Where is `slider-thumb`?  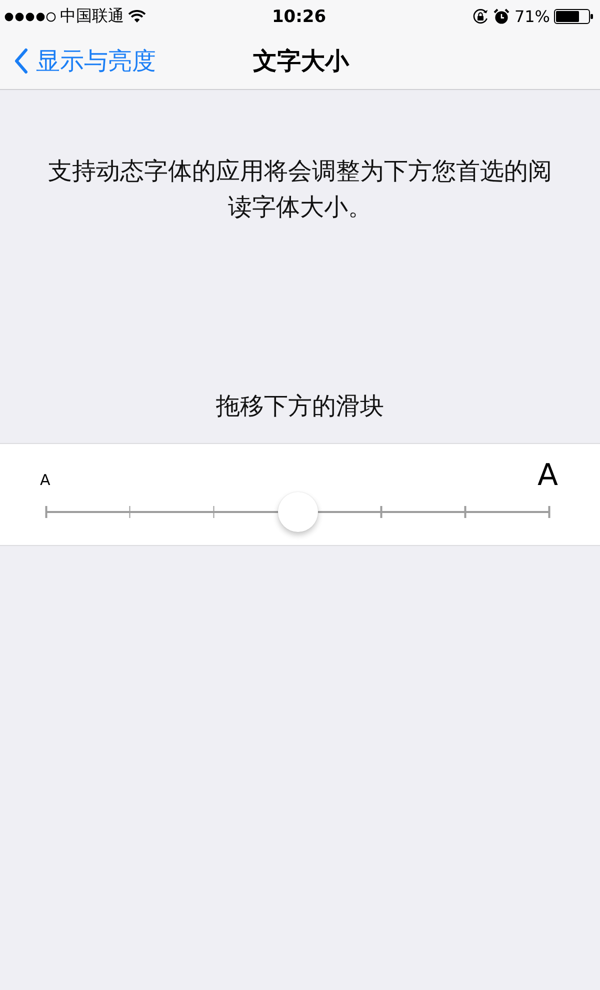 slider-thumb is located at coordinates (298, 512).